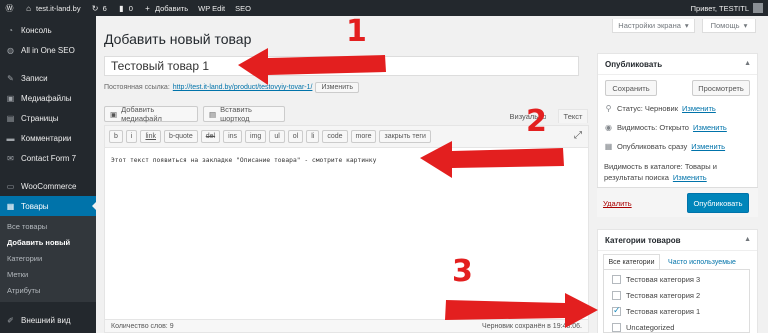  I want to click on annotation-number-3: 3, so click(462, 271).